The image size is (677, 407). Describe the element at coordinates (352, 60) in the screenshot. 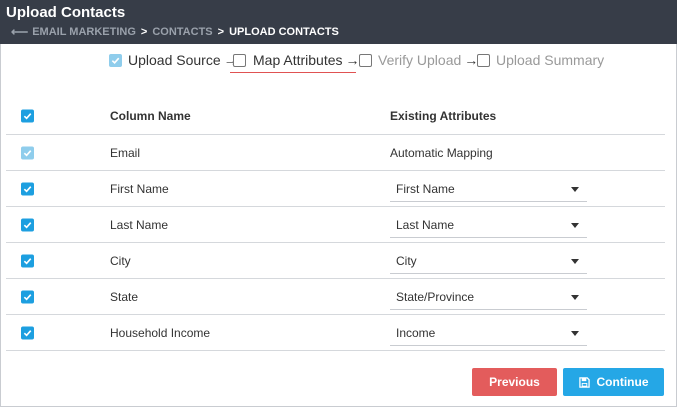

I see `arrow-right-icon: →` at that location.